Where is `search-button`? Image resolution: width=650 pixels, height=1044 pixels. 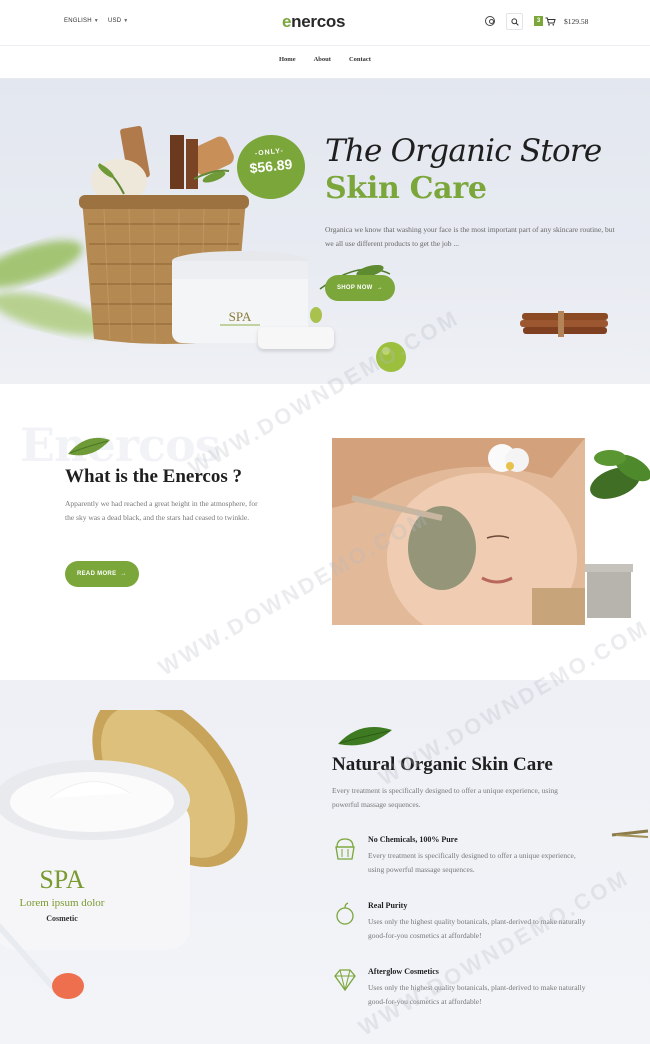 search-button is located at coordinates (514, 21).